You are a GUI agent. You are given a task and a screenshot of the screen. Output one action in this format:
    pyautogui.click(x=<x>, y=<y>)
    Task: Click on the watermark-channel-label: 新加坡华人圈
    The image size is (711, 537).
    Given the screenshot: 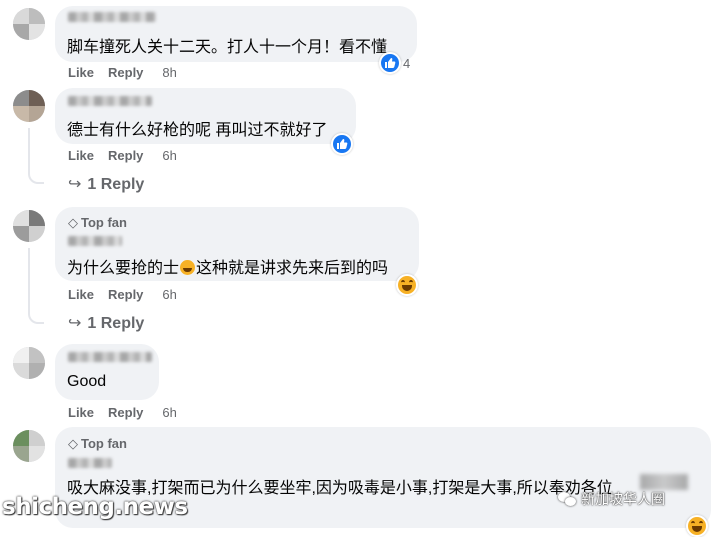 What is the action you would take?
    pyautogui.click(x=623, y=499)
    